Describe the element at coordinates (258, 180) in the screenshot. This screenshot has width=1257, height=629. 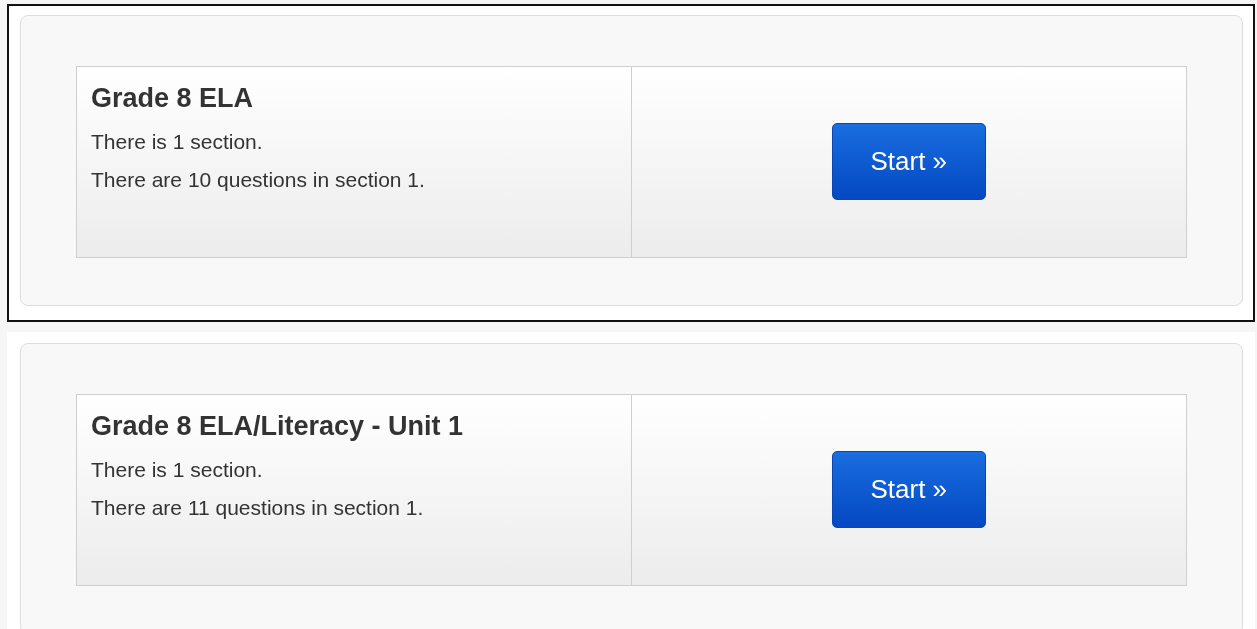
I see `assessment-info: There are 10 questions in section 1.` at that location.